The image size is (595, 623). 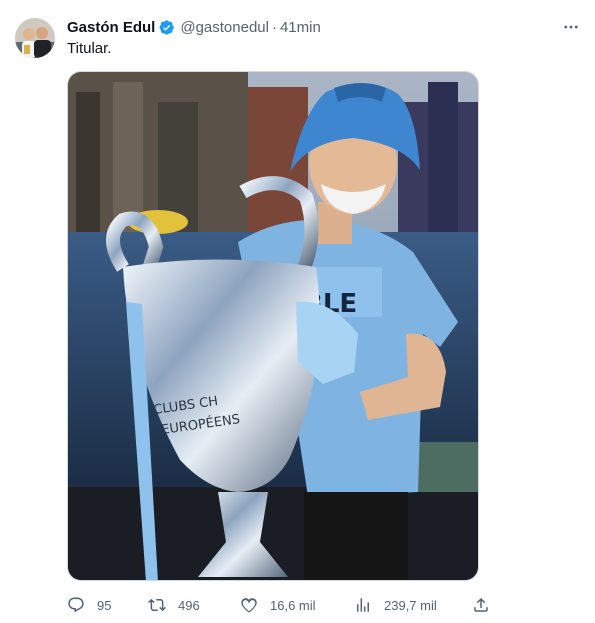 What do you see at coordinates (111, 27) in the screenshot?
I see `author-name: Gastón Edul` at bounding box center [111, 27].